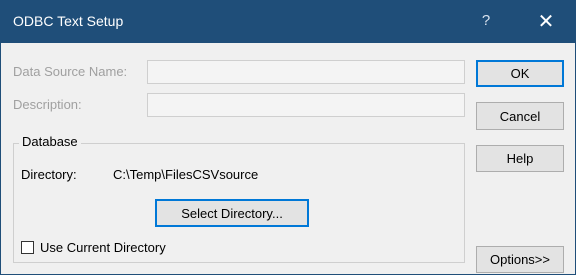 The width and height of the screenshot is (576, 275). What do you see at coordinates (520, 259) in the screenshot?
I see `options-button: Options>>` at bounding box center [520, 259].